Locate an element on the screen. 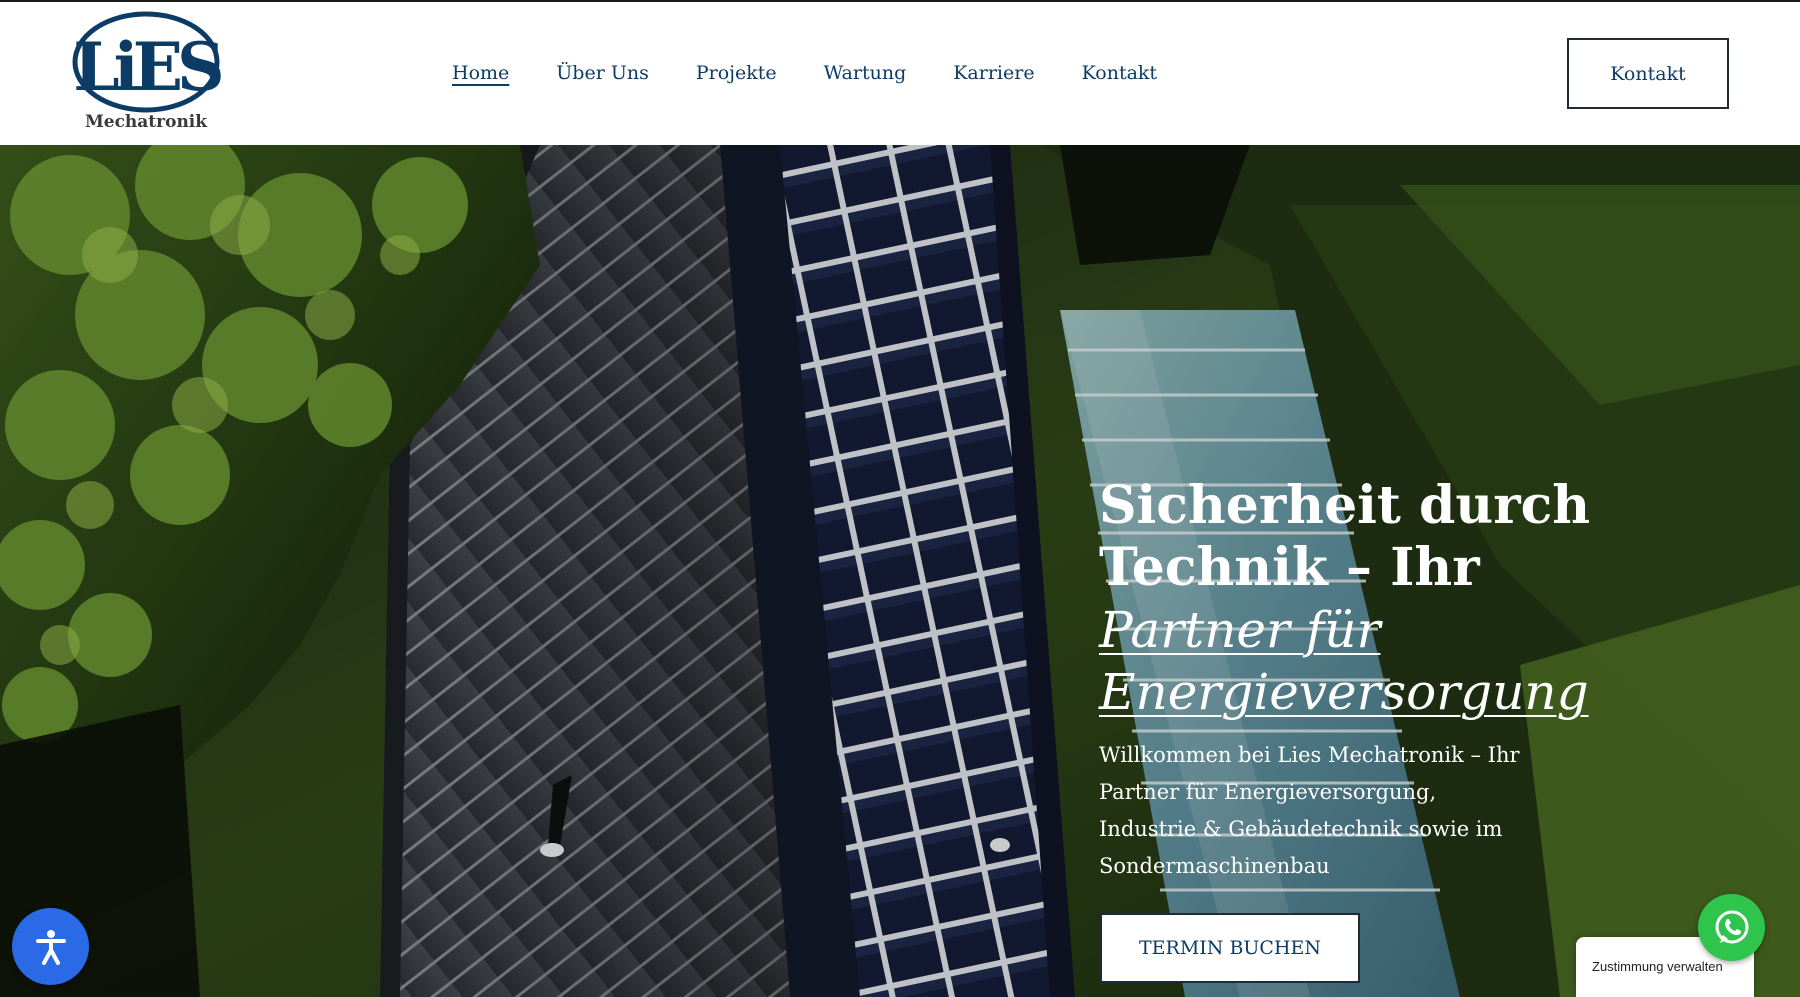  hero-title-italic-line-2: Energieversorgung is located at coordinates (1344, 692).